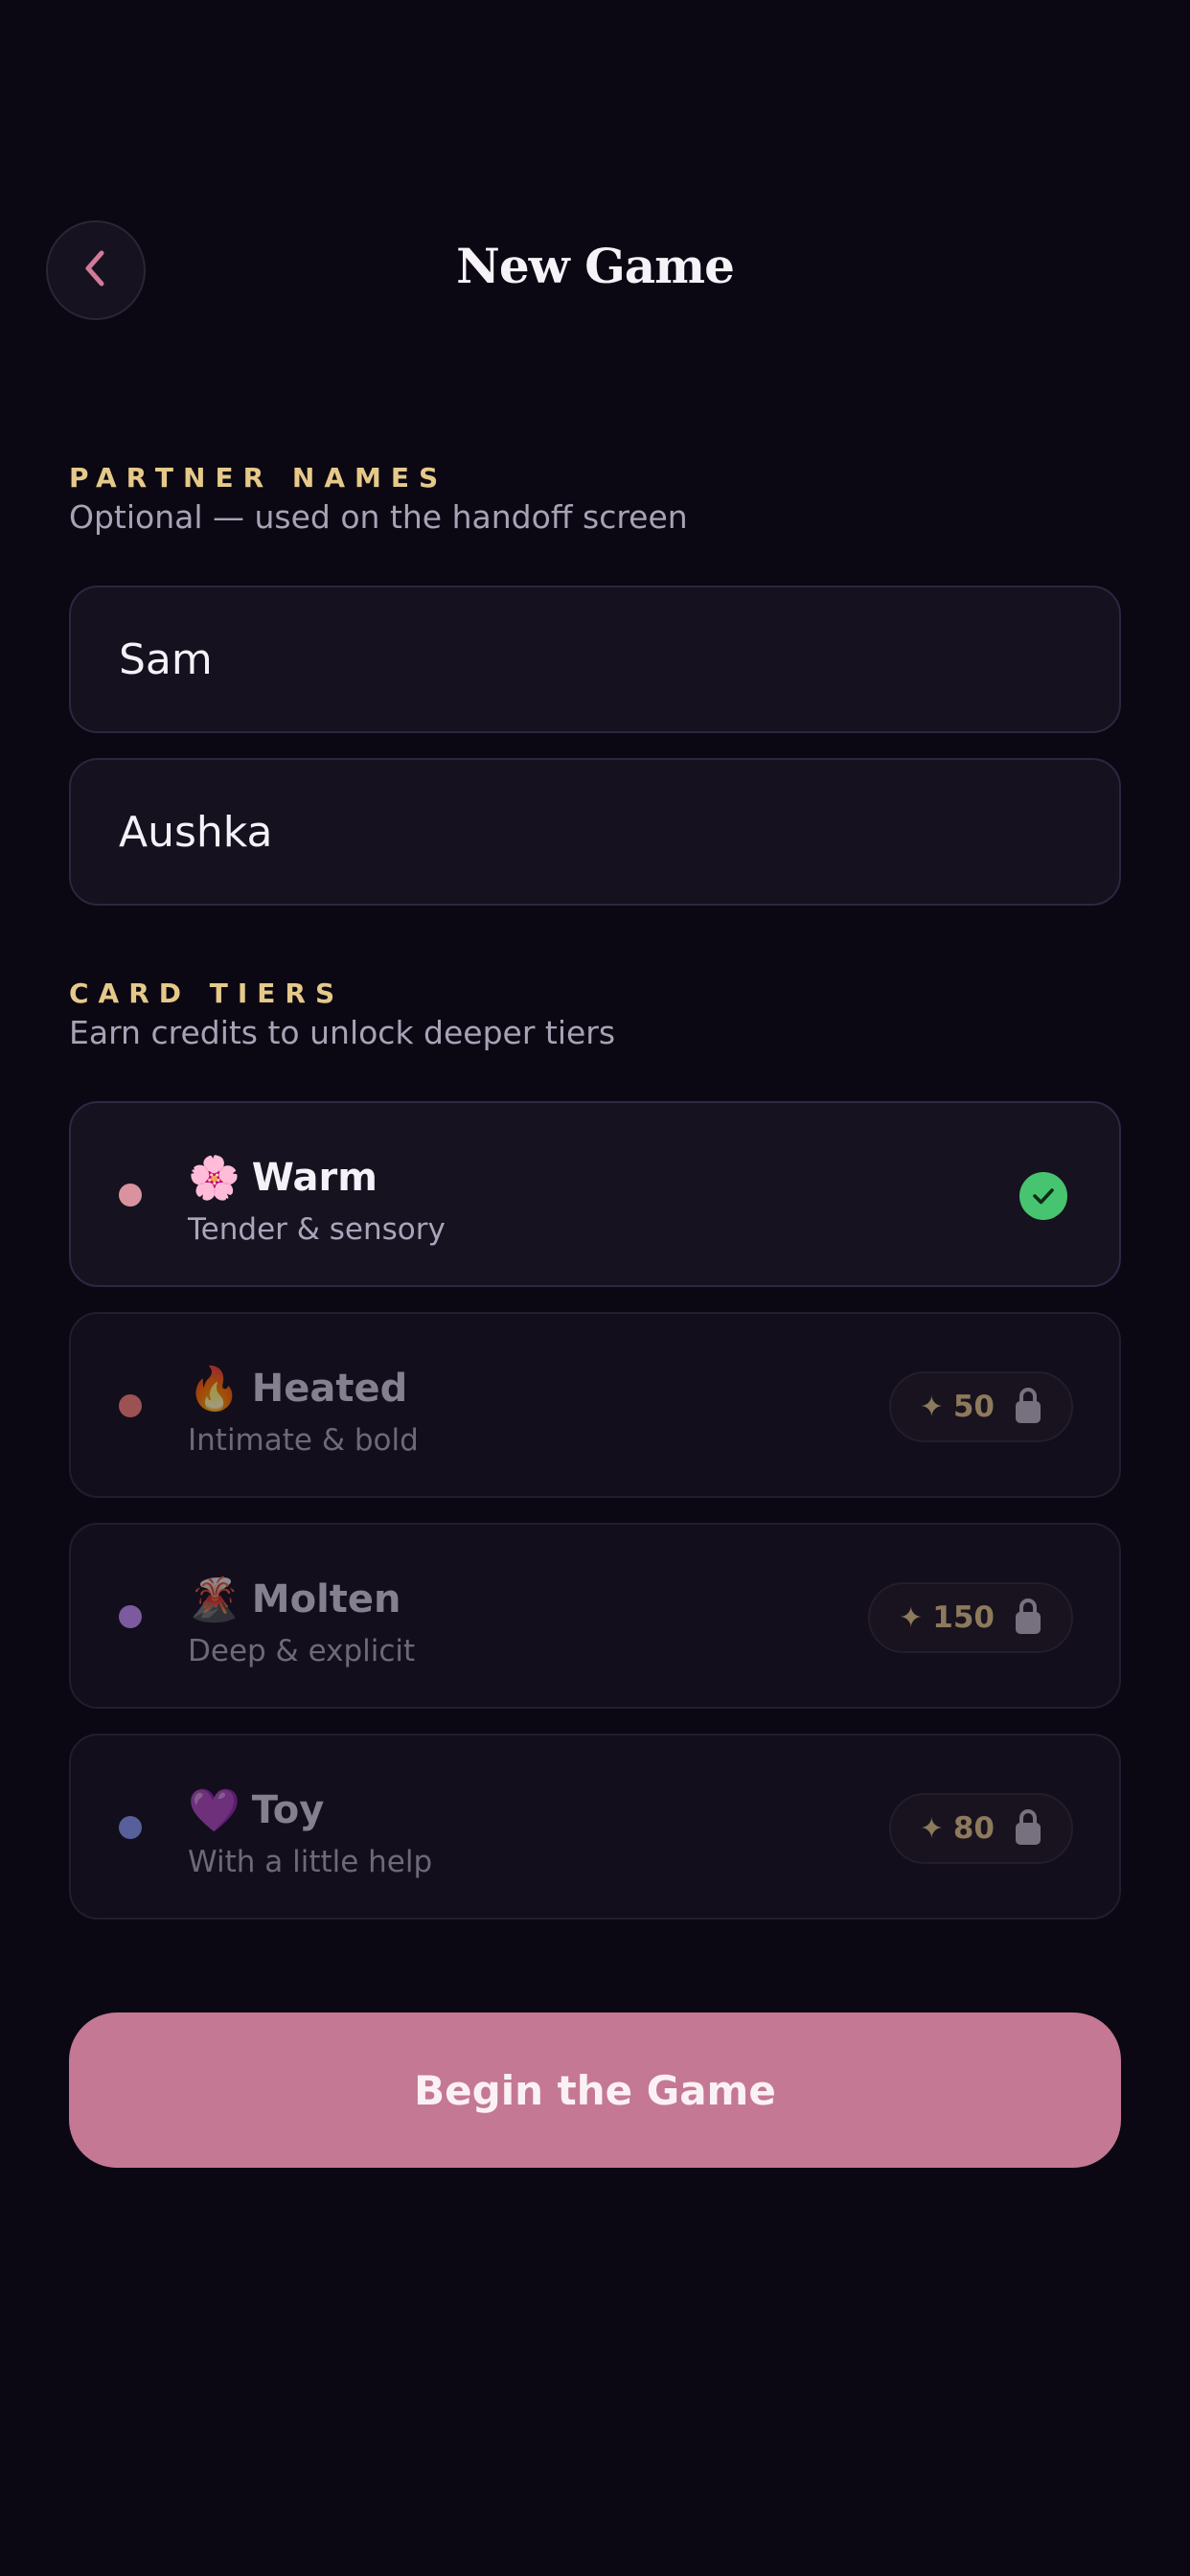 This screenshot has width=1190, height=2576. I want to click on card-tiers-subtitle: Earn credits to unlock deeper tiers, so click(342, 1032).